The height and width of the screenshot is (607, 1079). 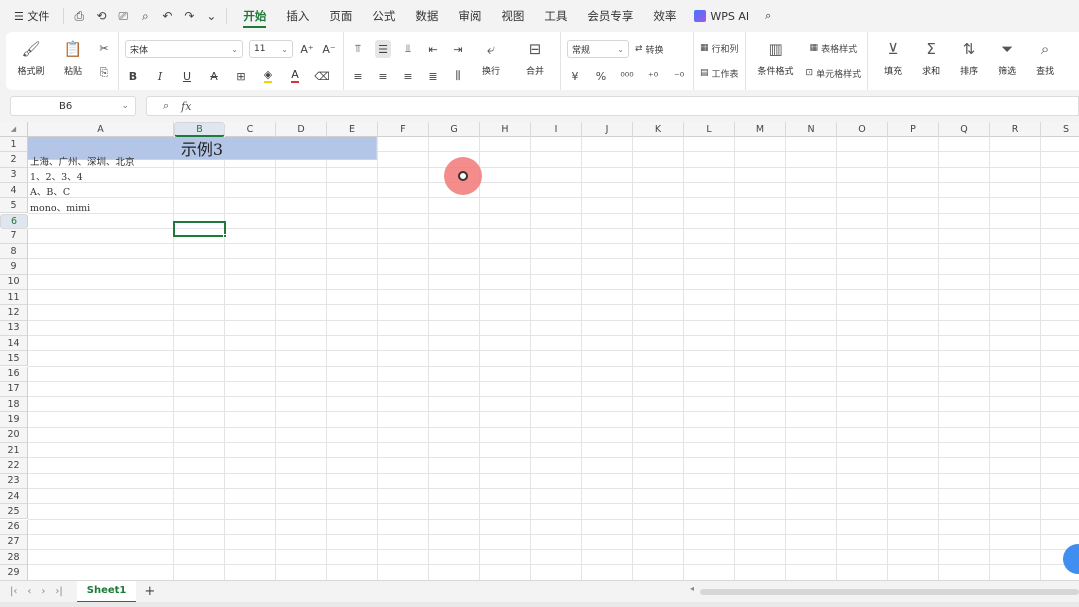 I want to click on font-color-icon: A, so click(x=295, y=76).